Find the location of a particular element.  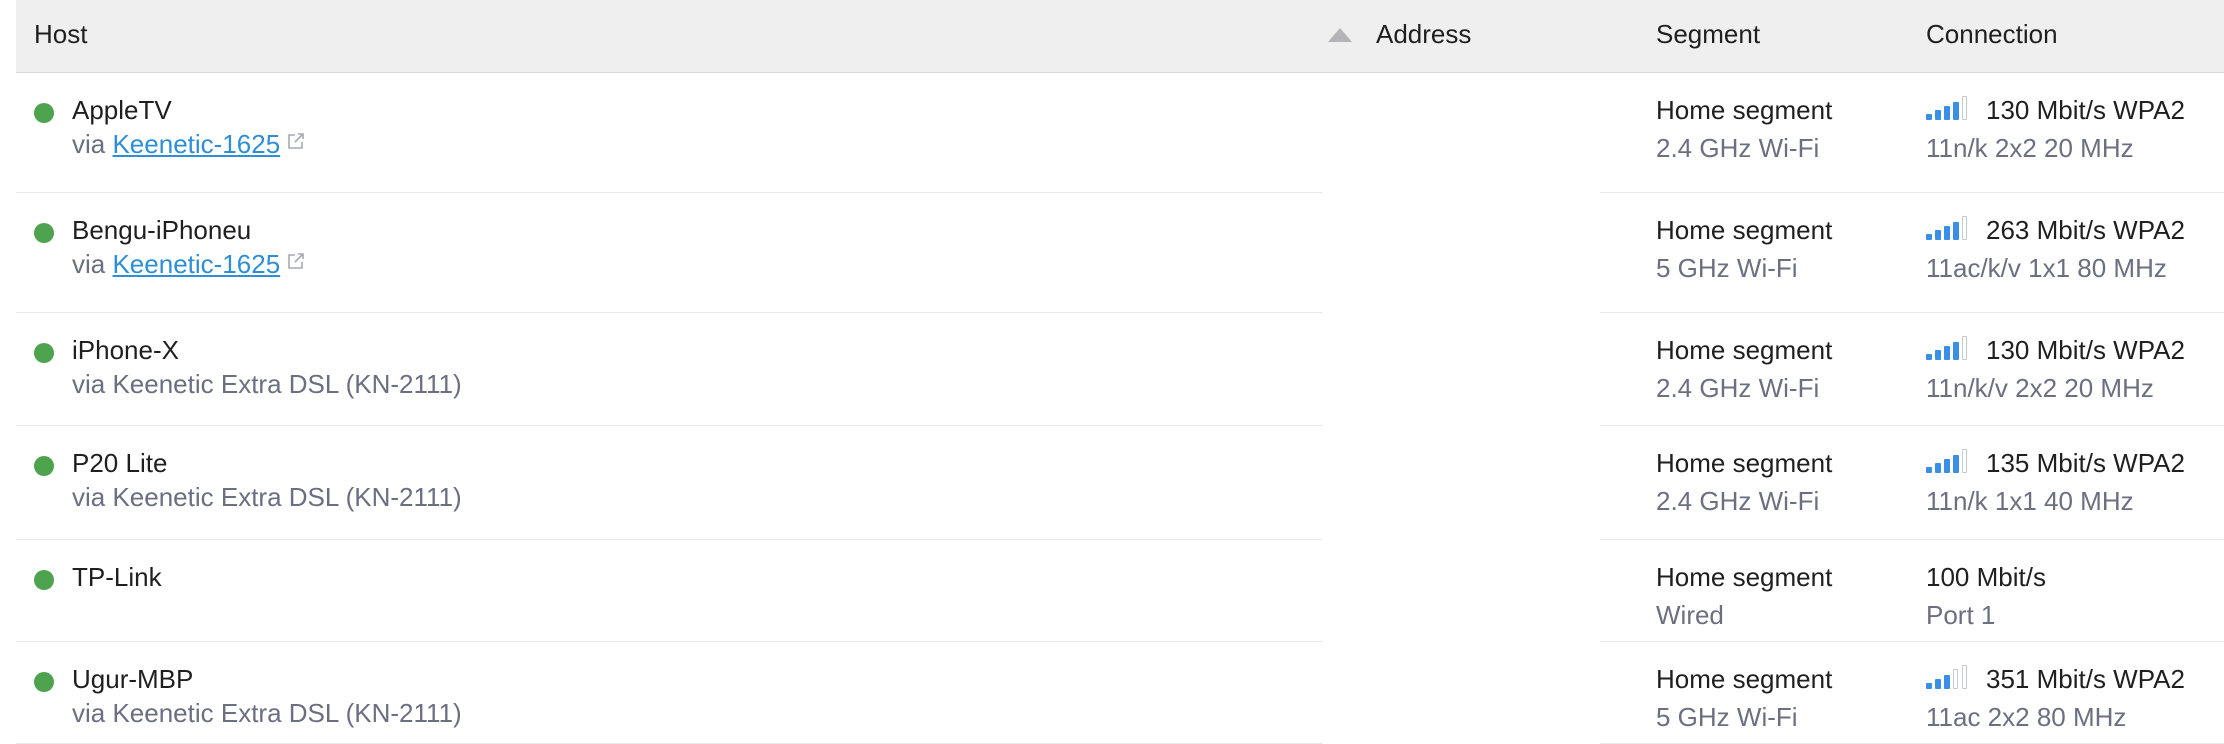

connection-mode: 11n/k 1x1 40 MHz is located at coordinates (2030, 501).